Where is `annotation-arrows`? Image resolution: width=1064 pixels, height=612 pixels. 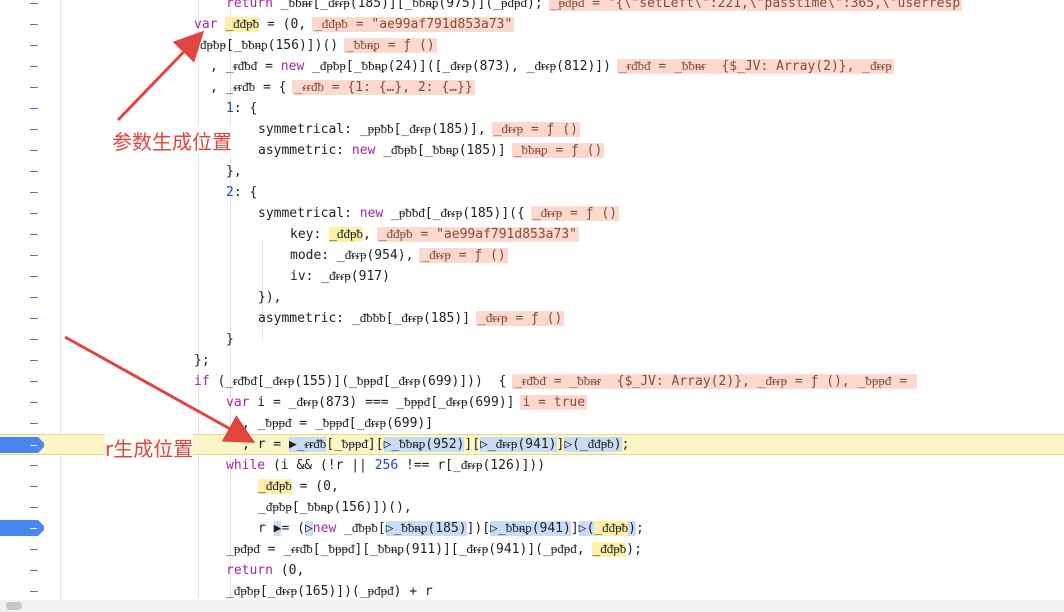 annotation-arrows is located at coordinates (160, 236).